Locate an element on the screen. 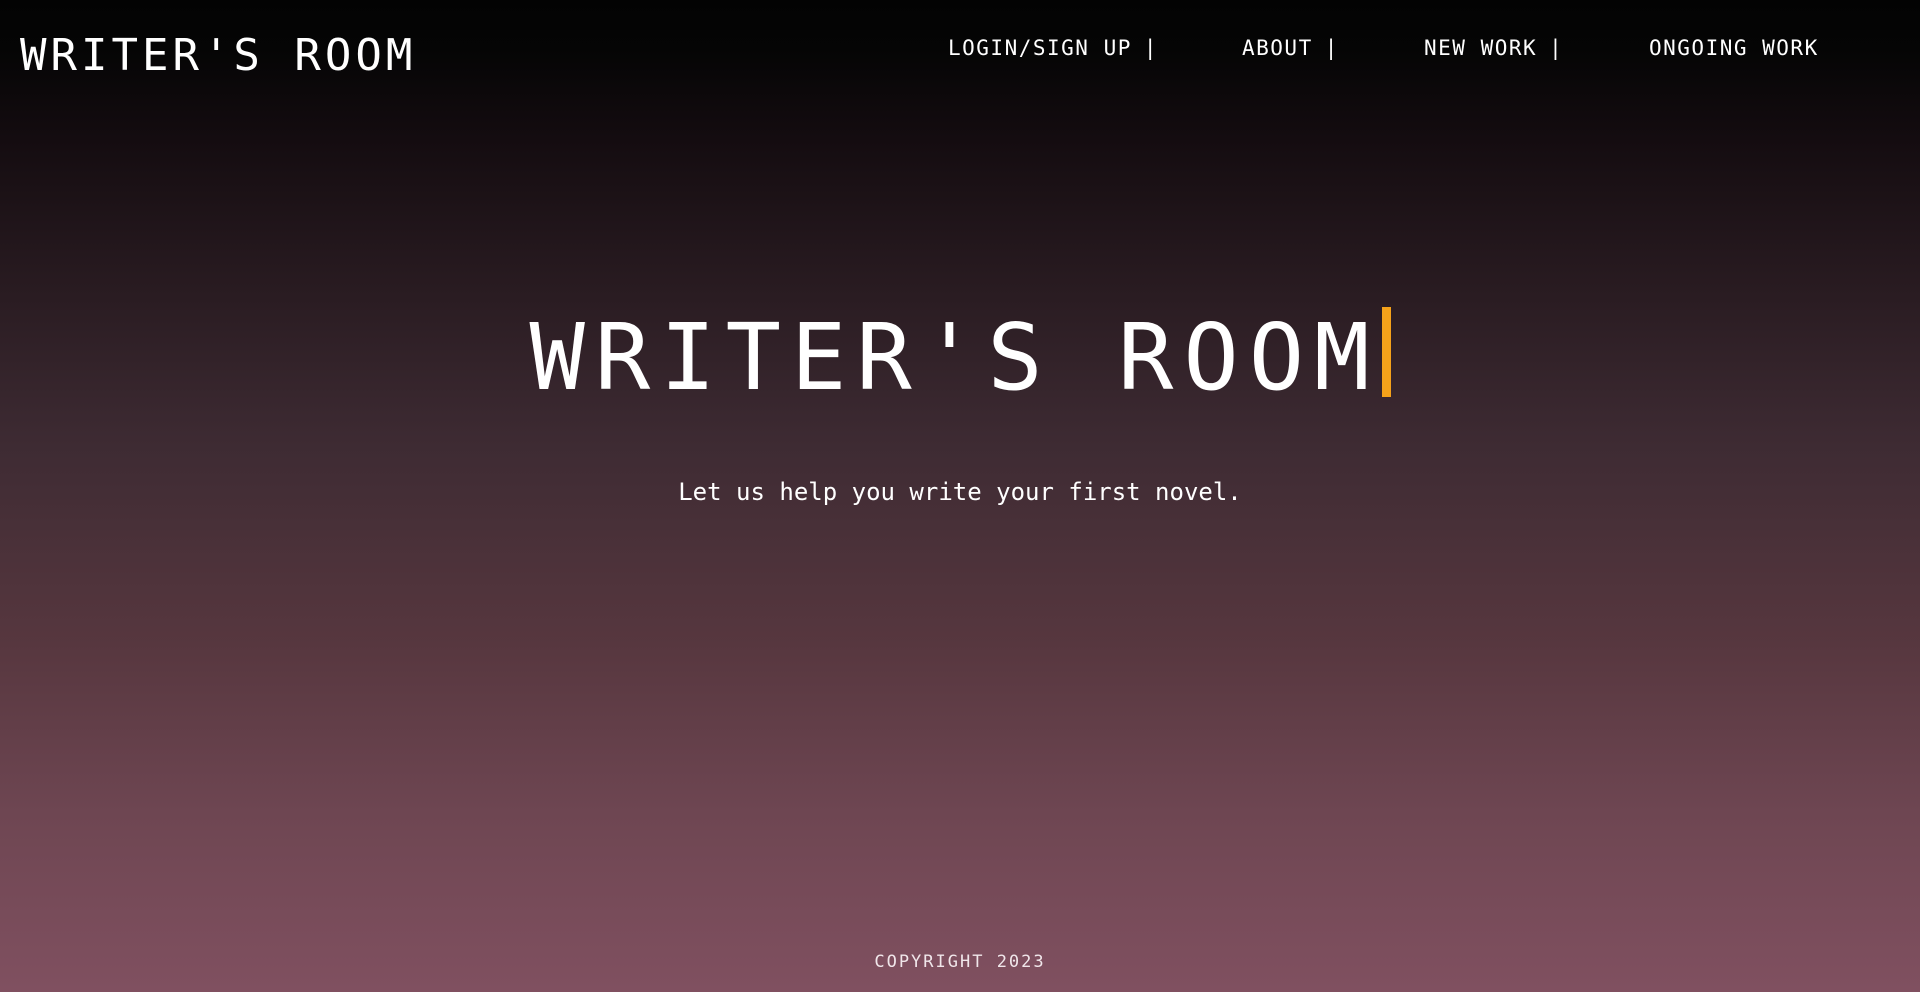  footer-copyright: COPYRIGHT 2023 is located at coordinates (960, 962).